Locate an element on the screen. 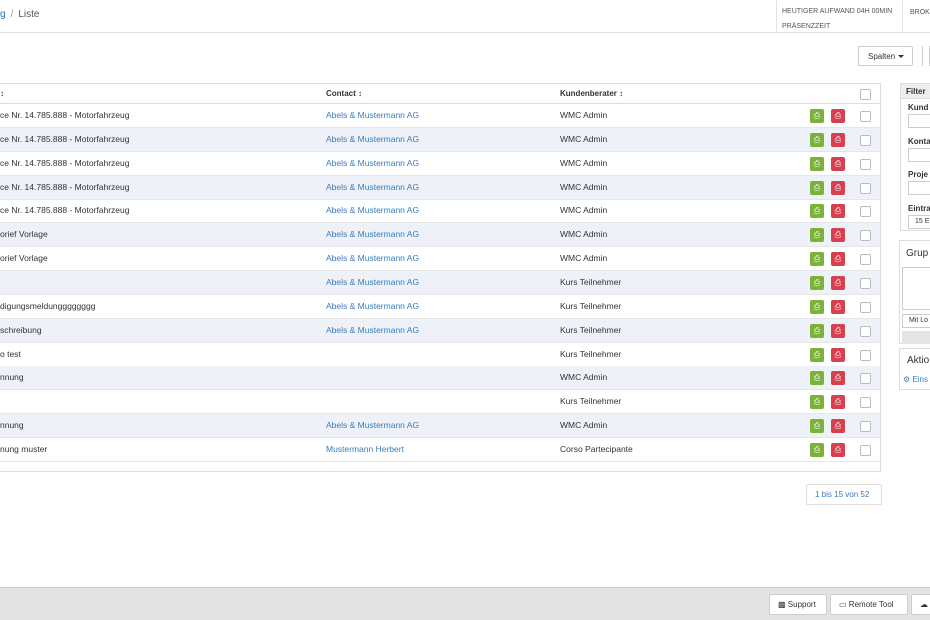  select-all-checkbox is located at coordinates (865, 94).